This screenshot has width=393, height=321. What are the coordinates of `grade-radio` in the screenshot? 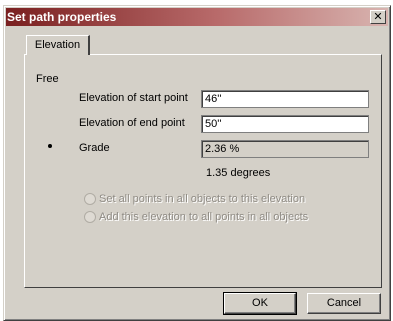 It's located at (51, 147).